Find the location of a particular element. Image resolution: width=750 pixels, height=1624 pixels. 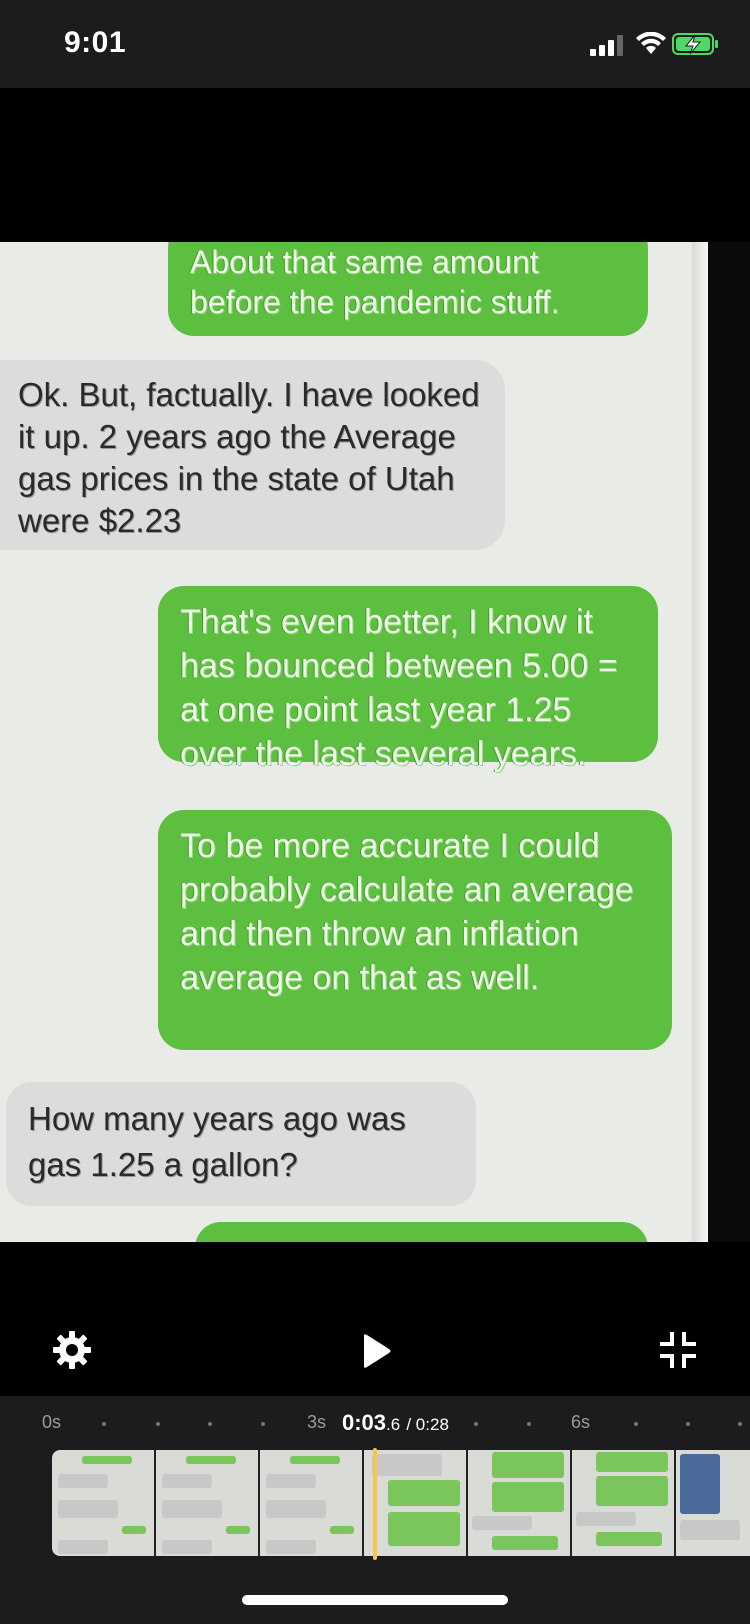

battery-charging-icon is located at coordinates (695, 44).